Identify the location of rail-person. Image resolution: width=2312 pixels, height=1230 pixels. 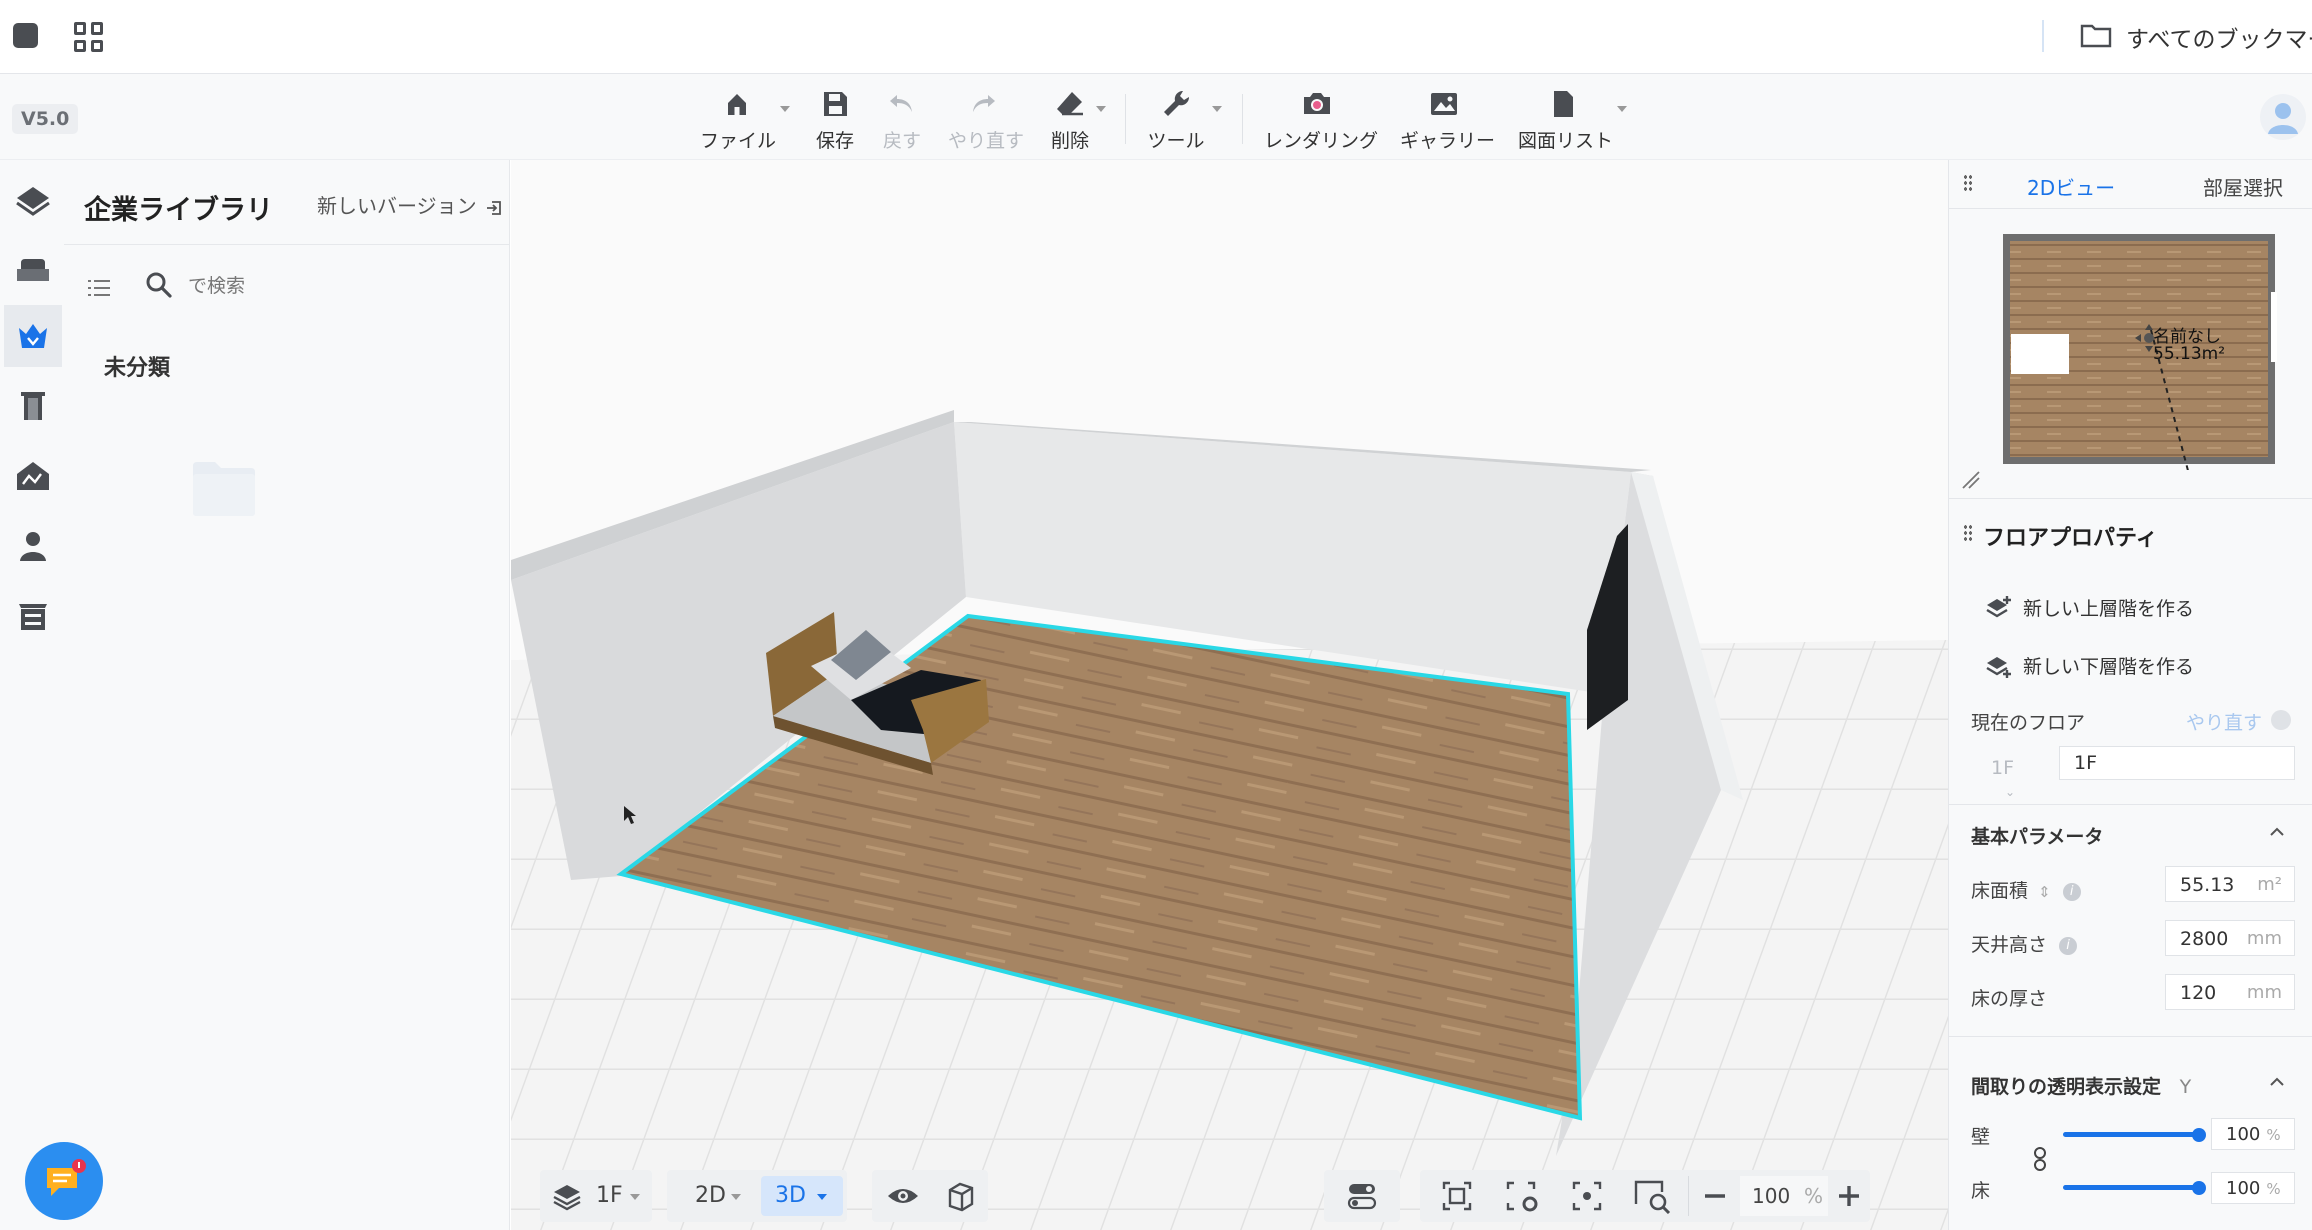
(33, 546).